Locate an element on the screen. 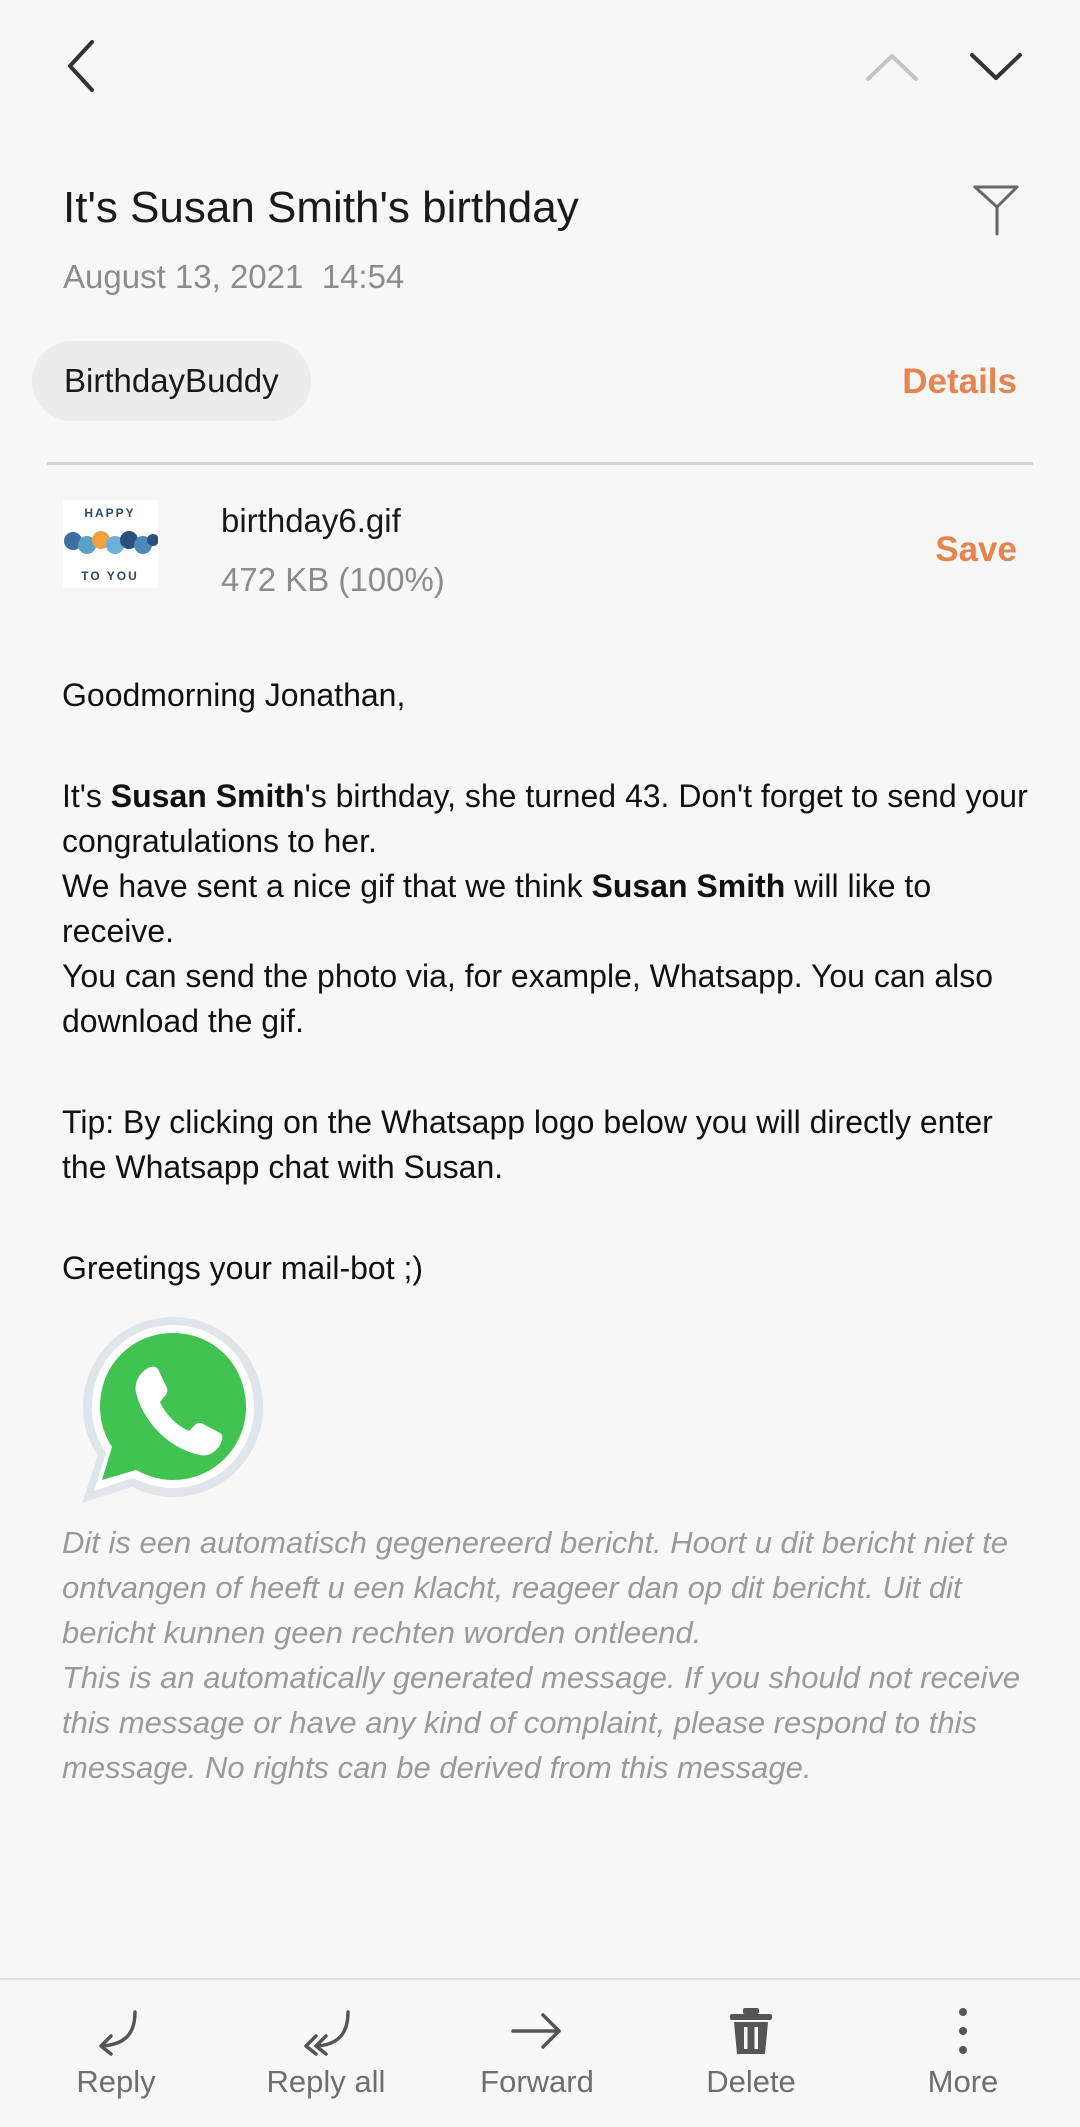 The height and width of the screenshot is (2127, 1080). svg-text: HAPPY is located at coordinates (109, 513).